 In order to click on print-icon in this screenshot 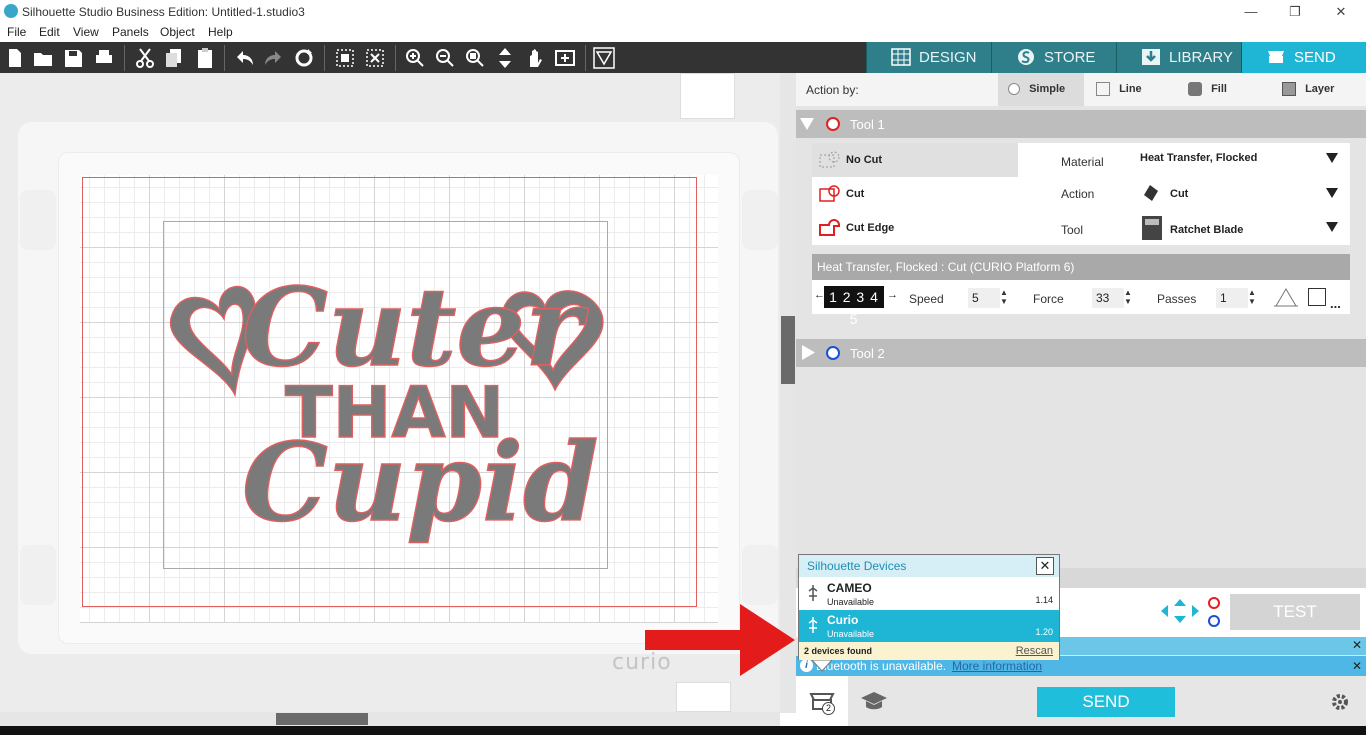, I will do `click(104, 58)`.